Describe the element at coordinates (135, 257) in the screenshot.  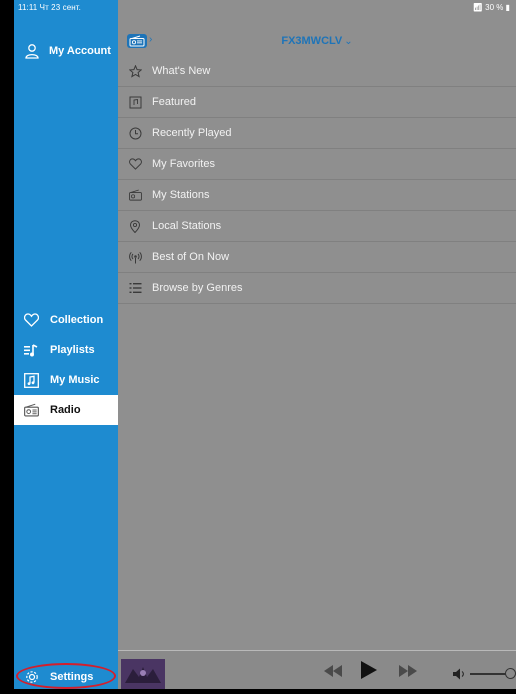
I see `broadcast-icon` at that location.